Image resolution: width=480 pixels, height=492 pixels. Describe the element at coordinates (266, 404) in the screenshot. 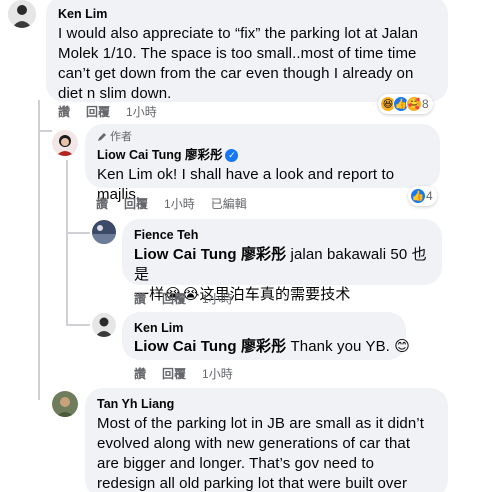

I see `comment-author: Tan Yh Liang` at that location.